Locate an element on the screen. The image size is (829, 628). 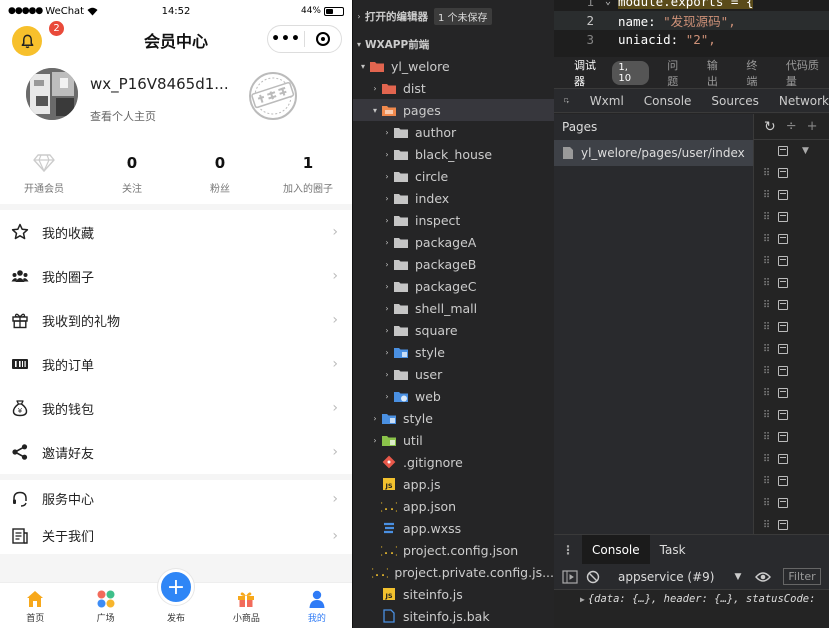
stat-followers: 0 粉丝 is located at coordinates (220, 173).